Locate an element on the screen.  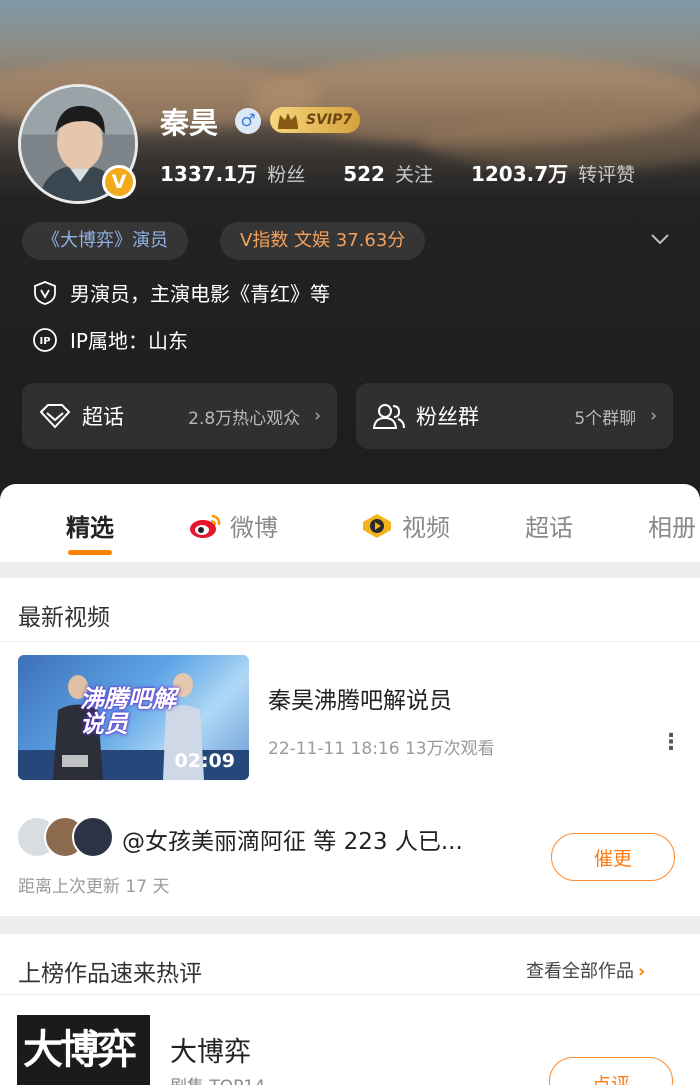
male-icon: ♂ is located at coordinates (248, 121).